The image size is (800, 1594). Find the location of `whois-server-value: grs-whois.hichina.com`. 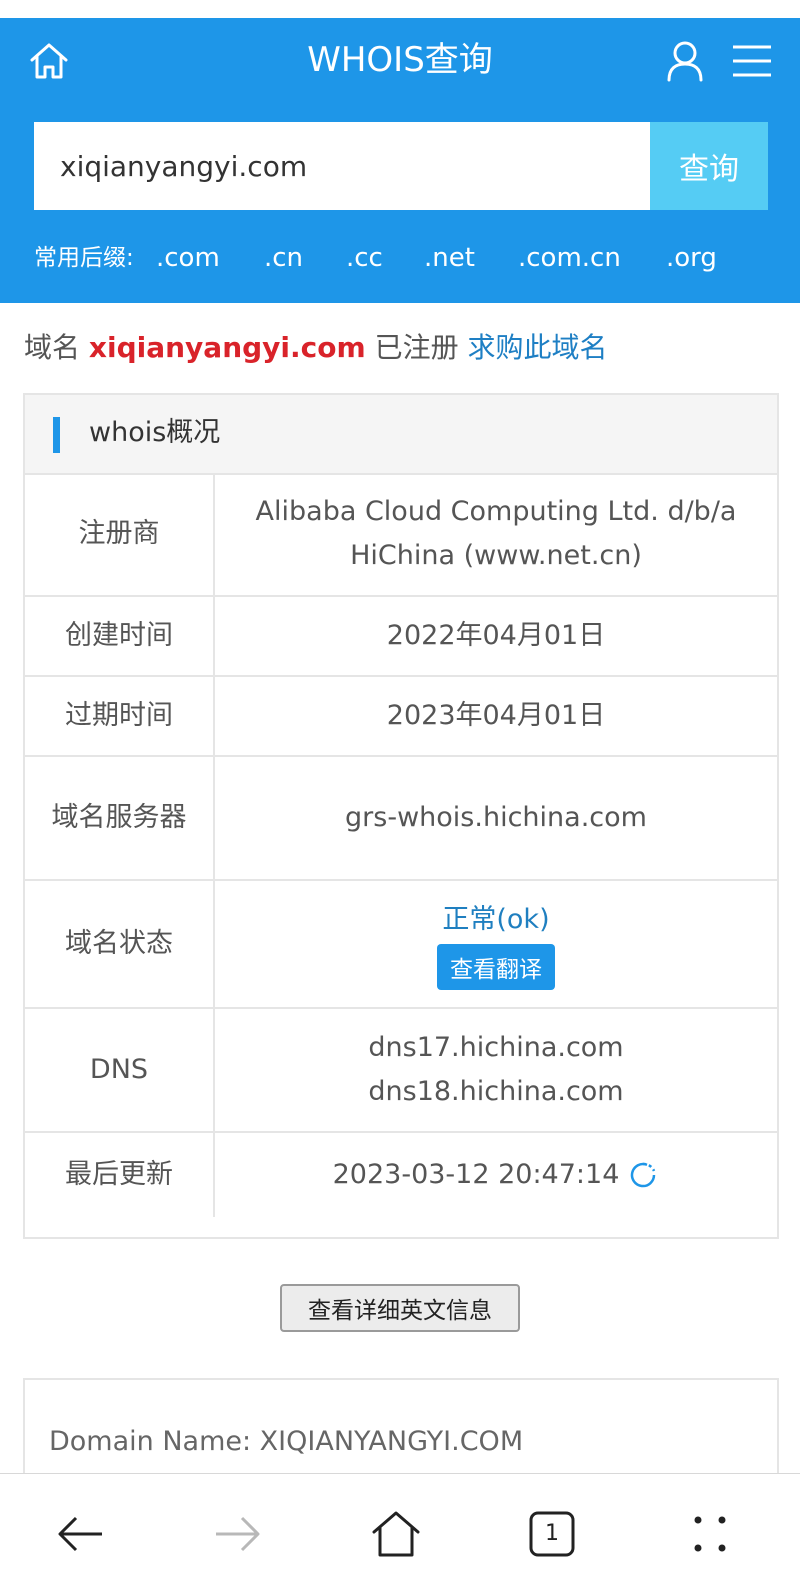

whois-server-value: grs-whois.hichina.com is located at coordinates (496, 818).